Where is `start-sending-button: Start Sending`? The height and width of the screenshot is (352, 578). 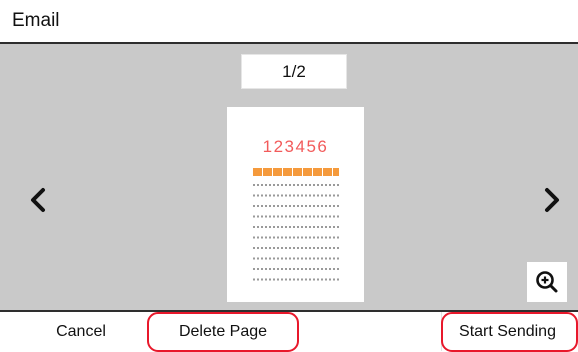
start-sending-button: Start Sending is located at coordinates (507, 331).